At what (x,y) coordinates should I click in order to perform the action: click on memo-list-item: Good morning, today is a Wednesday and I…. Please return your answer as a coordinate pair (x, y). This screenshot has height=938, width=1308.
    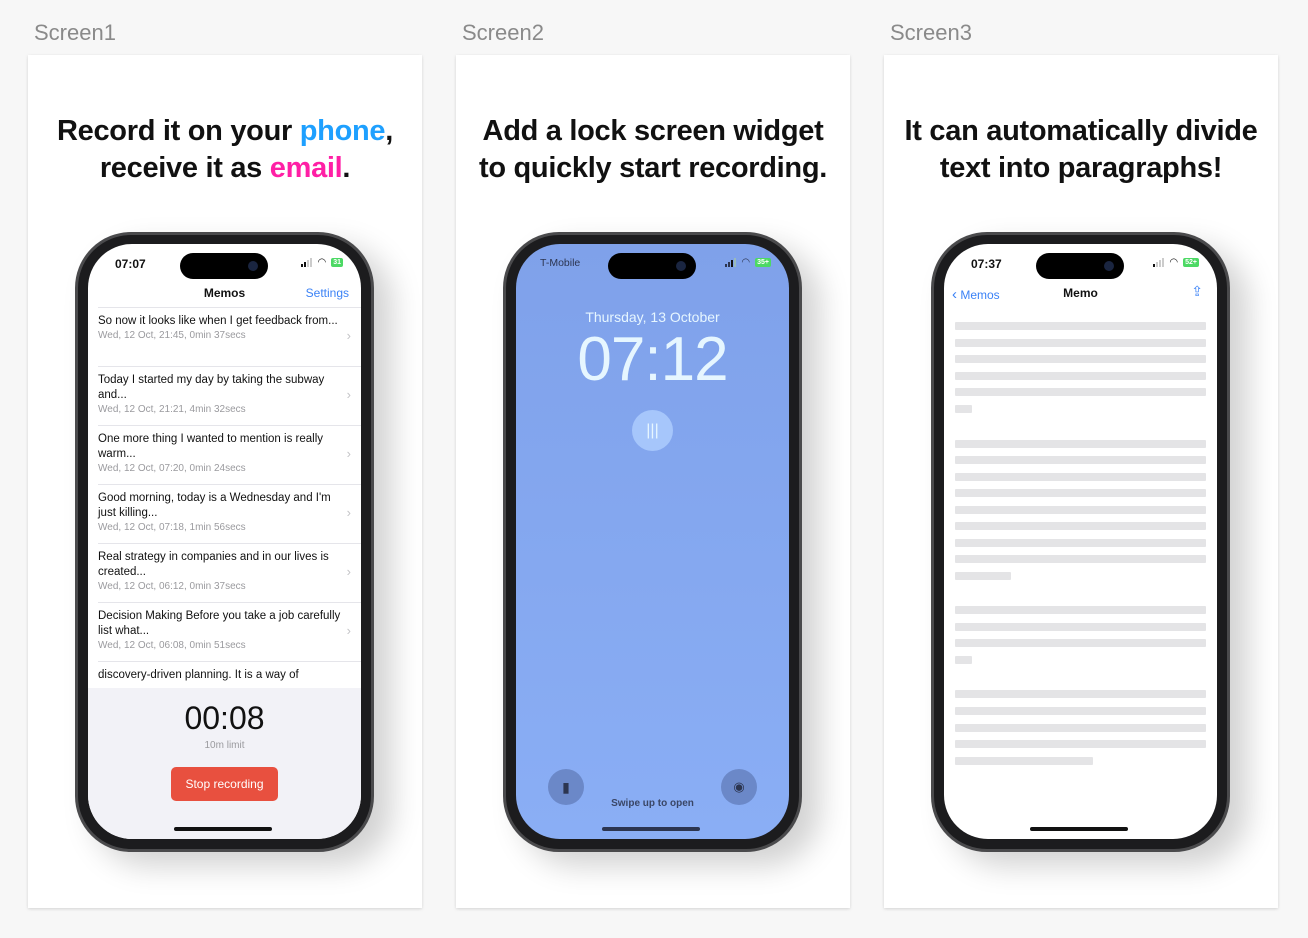
    Looking at the image, I should click on (229, 513).